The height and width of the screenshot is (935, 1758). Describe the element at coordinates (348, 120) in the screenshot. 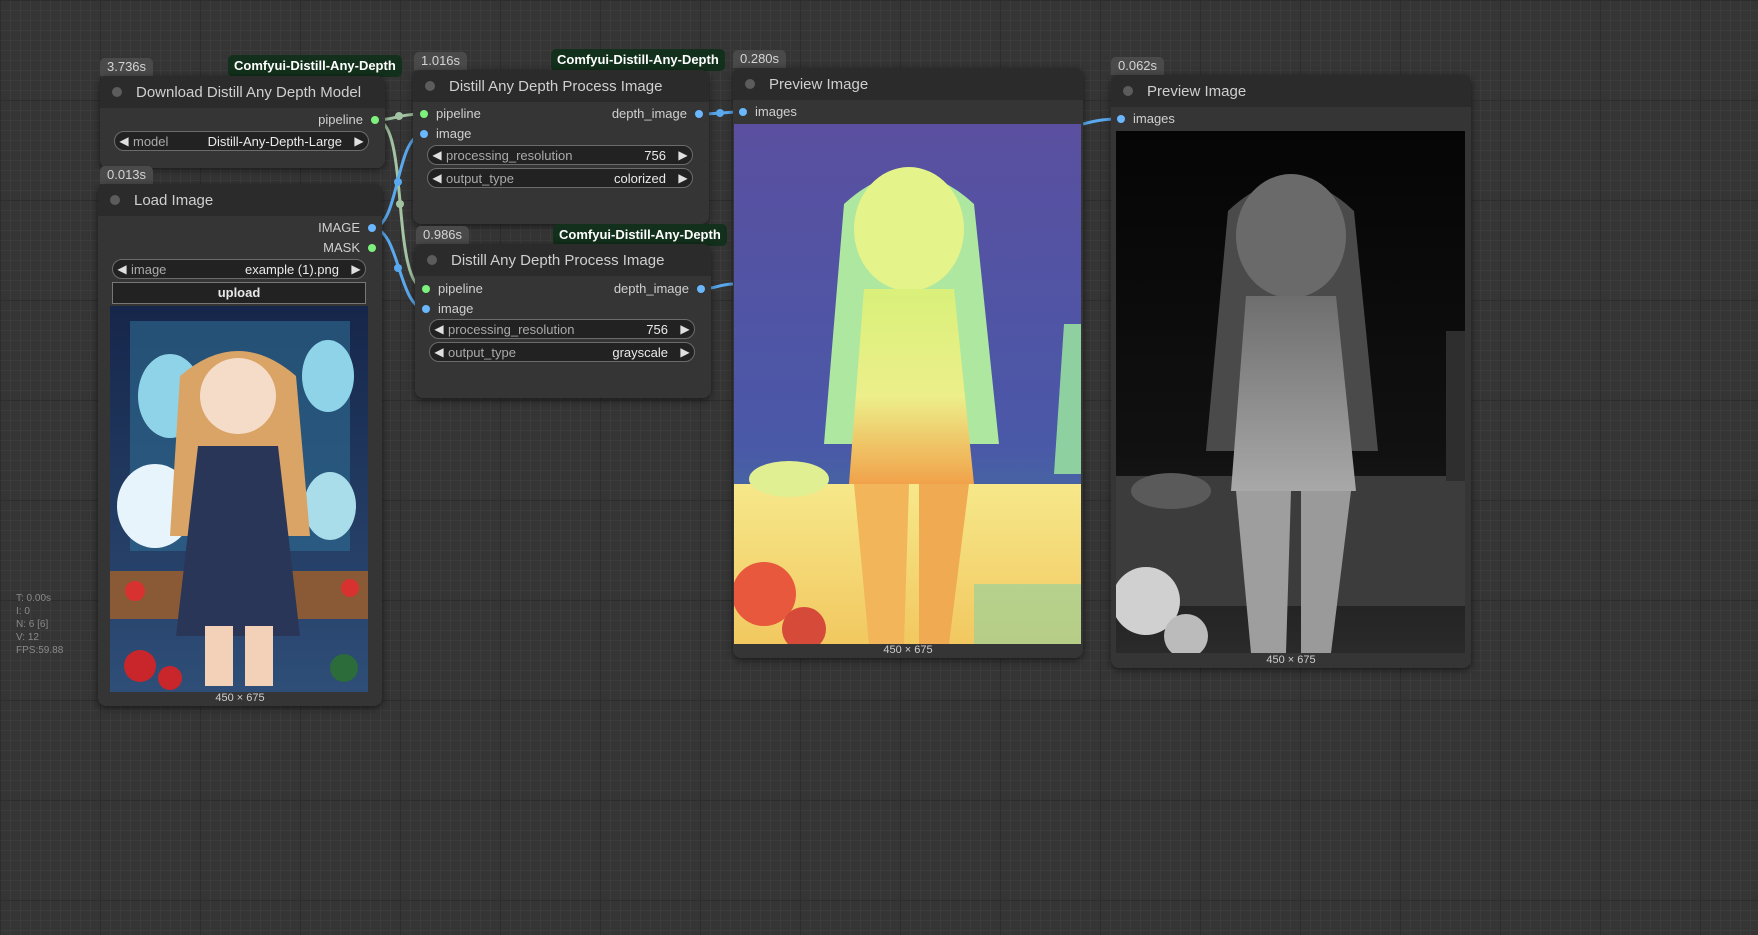

I see `pipeline-output-slot: pipeline` at that location.